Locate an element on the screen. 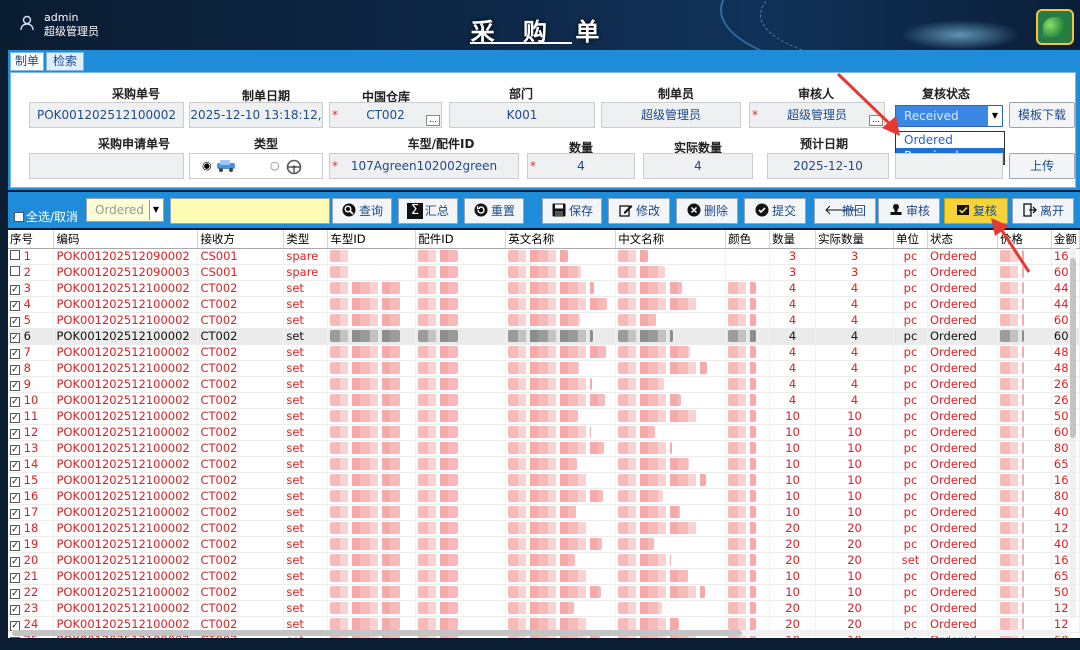 This screenshot has width=1080, height=650. query-button: 查询 is located at coordinates (362, 211).